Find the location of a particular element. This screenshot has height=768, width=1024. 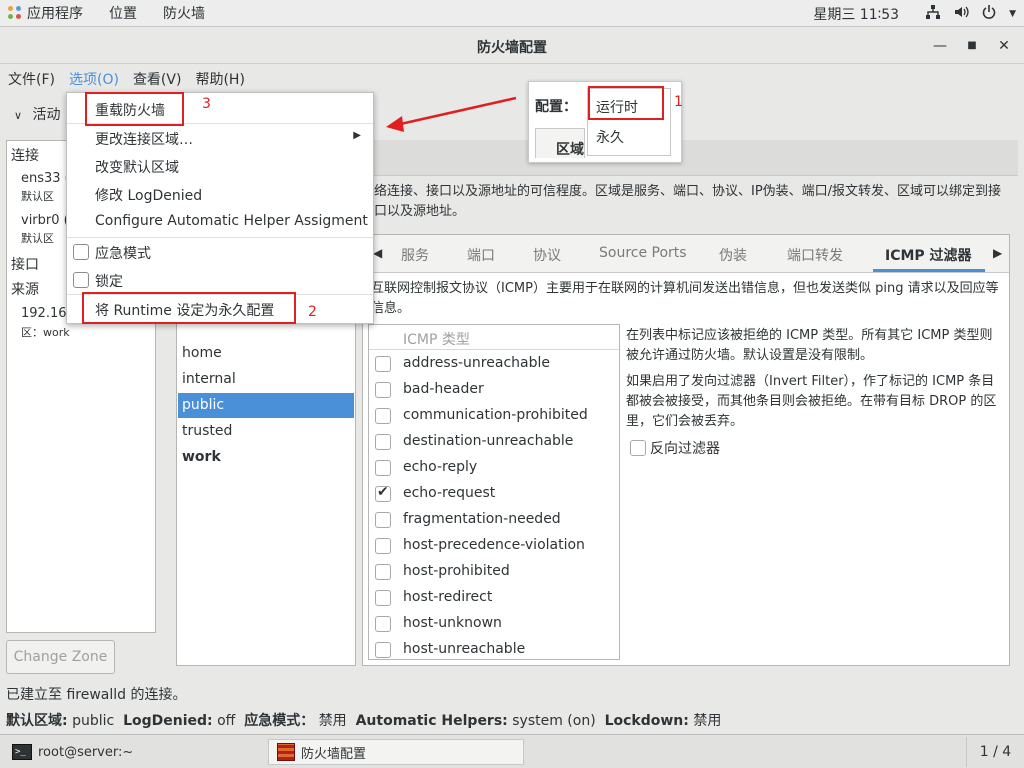

icmp-type-label: destination-unreachable is located at coordinates (488, 441).